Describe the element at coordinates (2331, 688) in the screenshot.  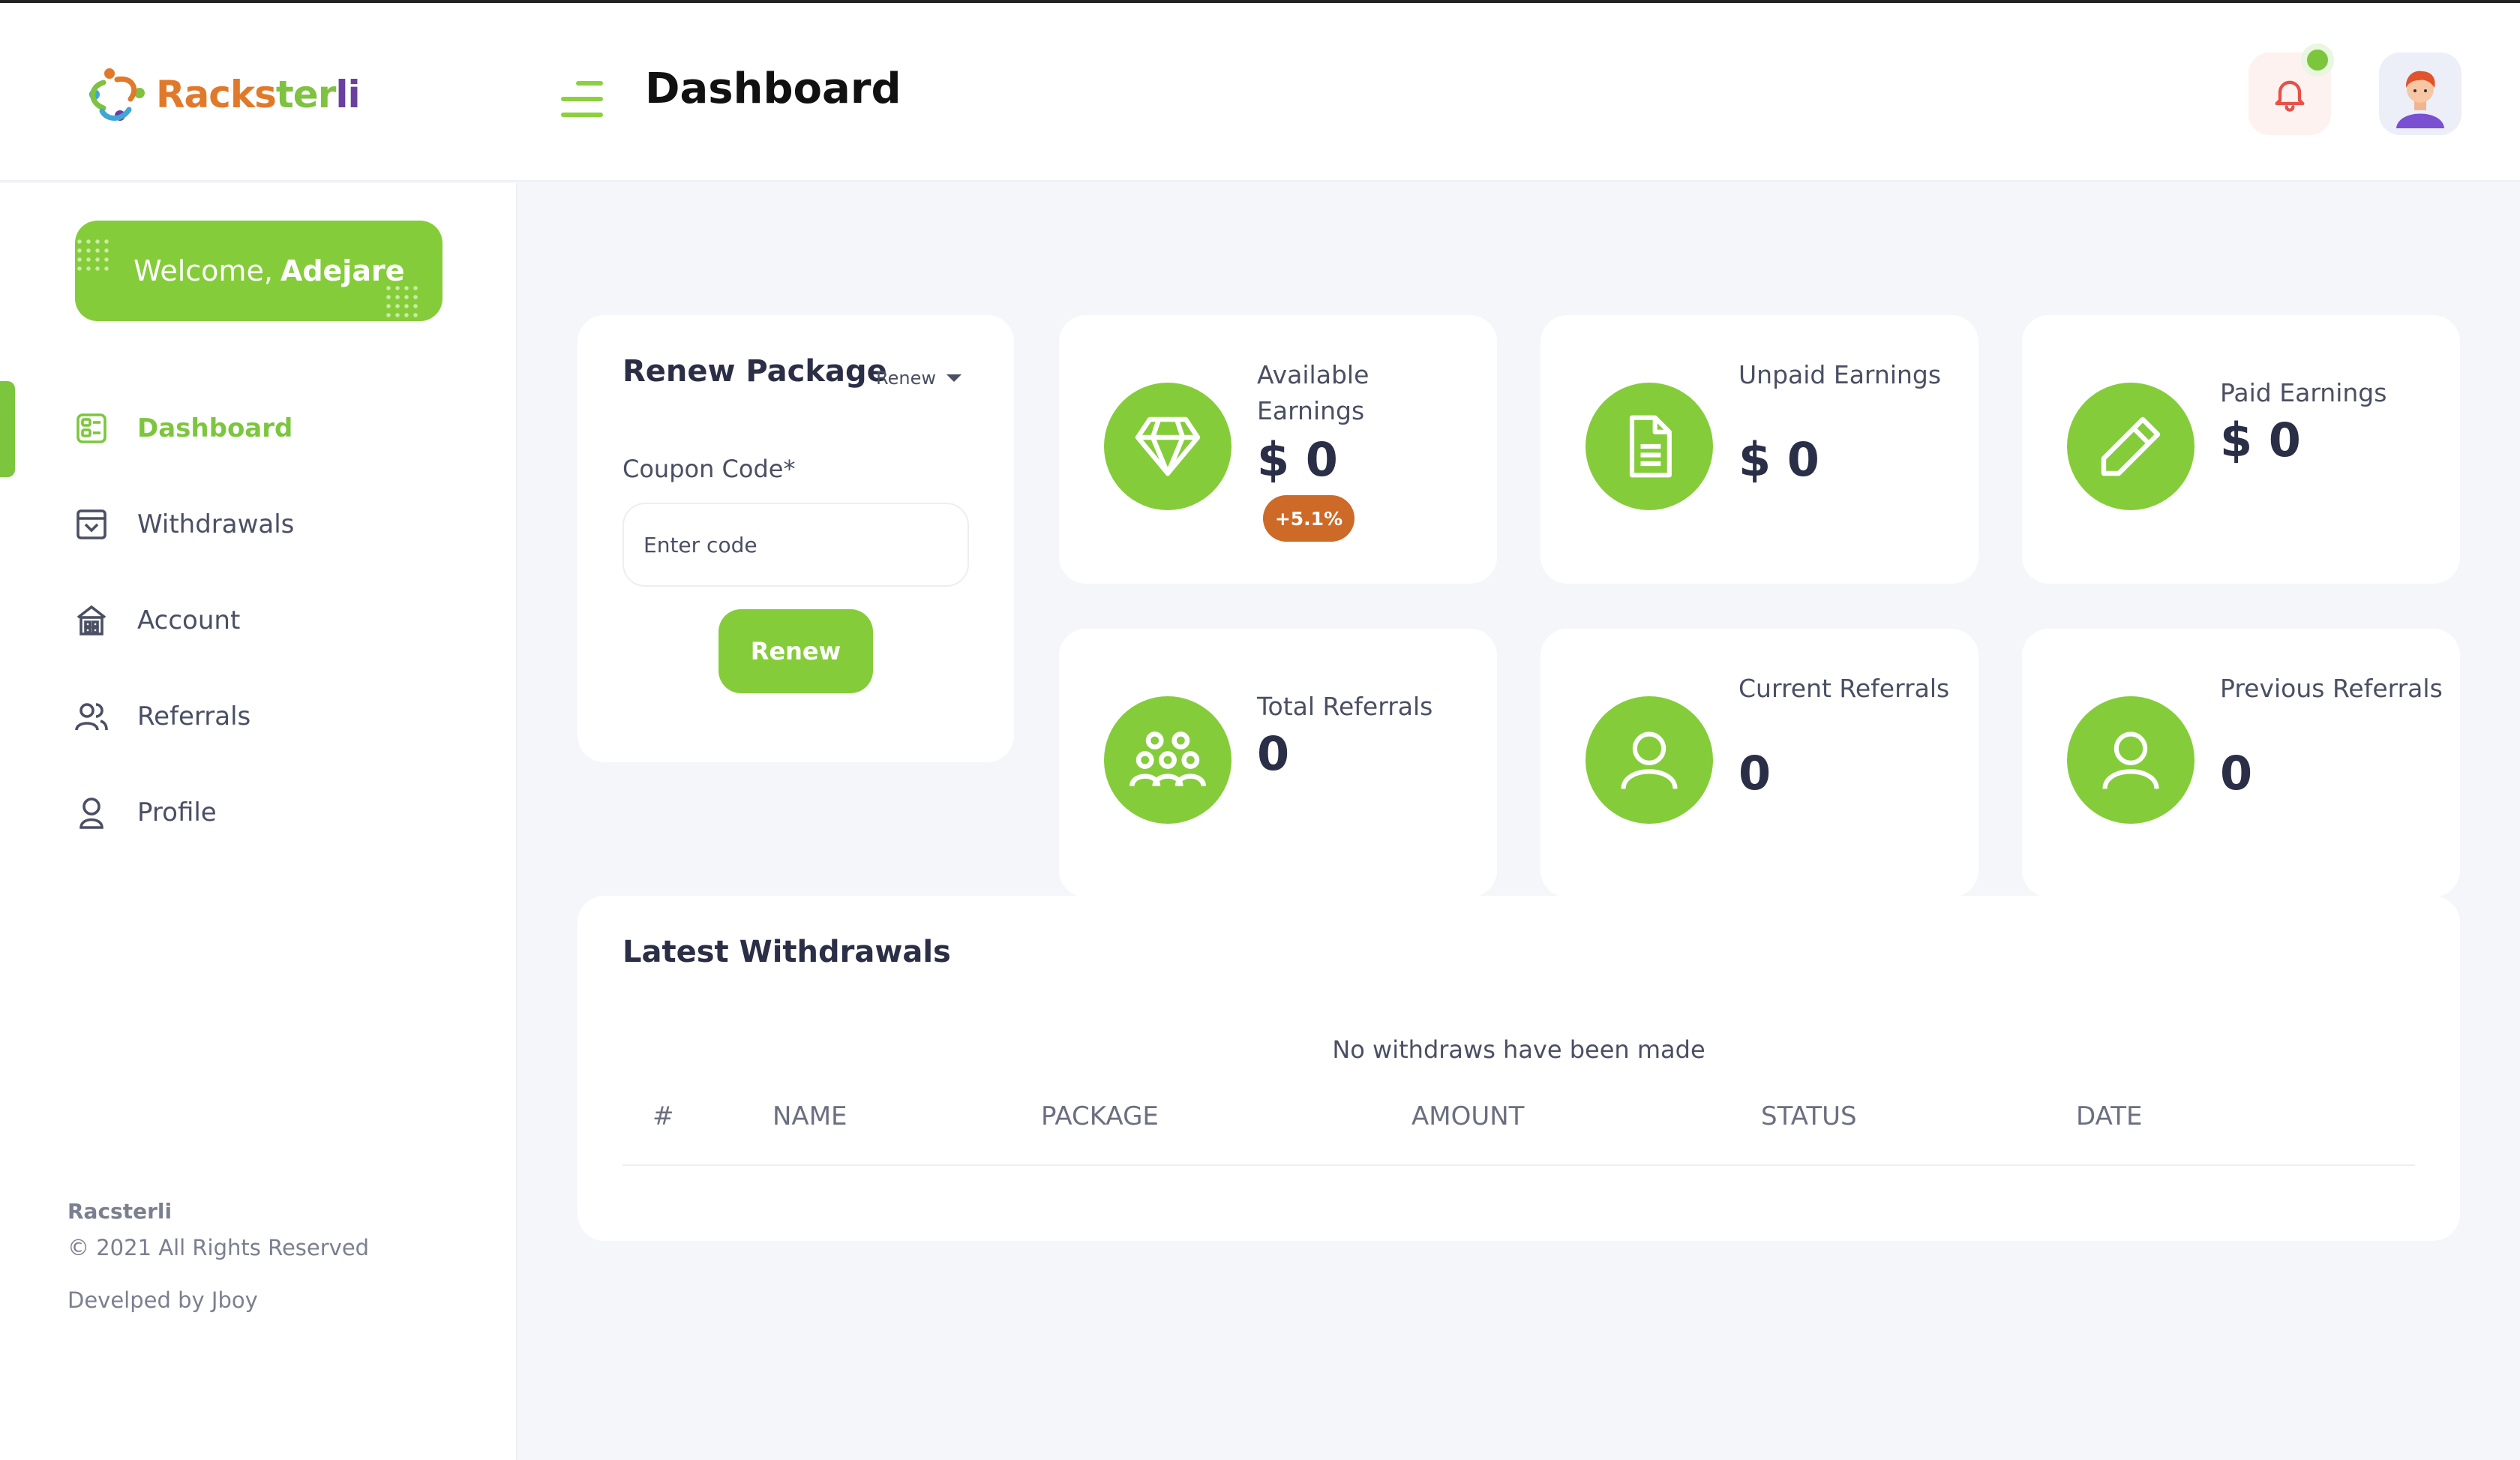
I see `stat-label: Previous Referrals` at that location.